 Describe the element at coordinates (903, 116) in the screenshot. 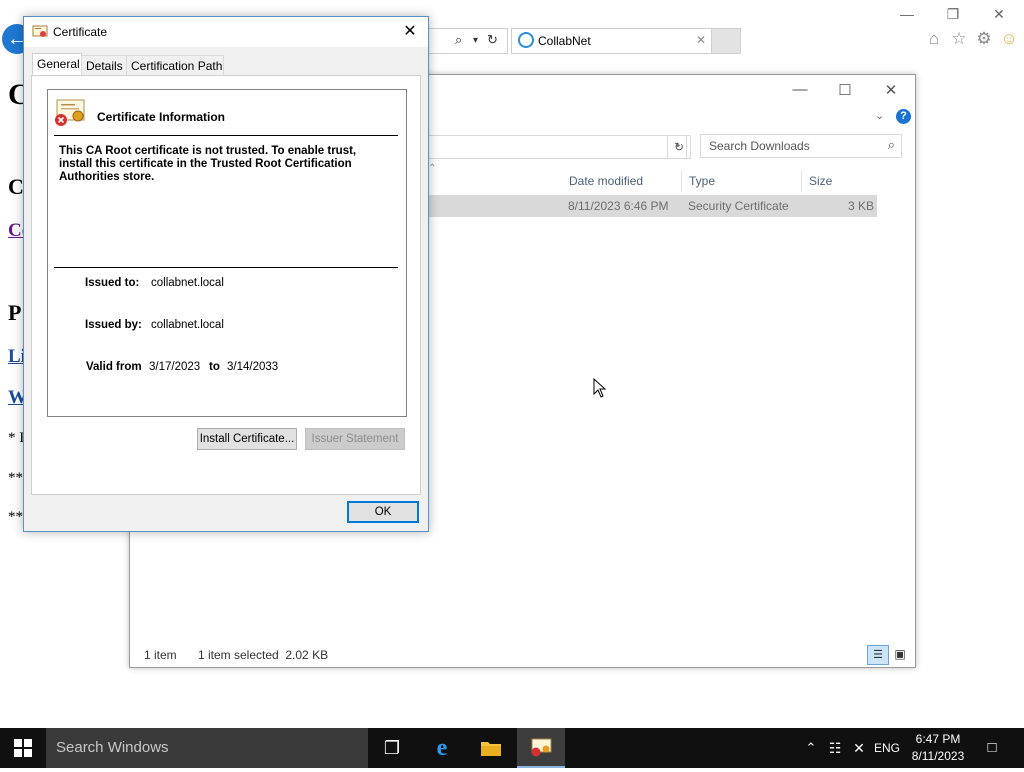

I see `help-icon: ?` at that location.